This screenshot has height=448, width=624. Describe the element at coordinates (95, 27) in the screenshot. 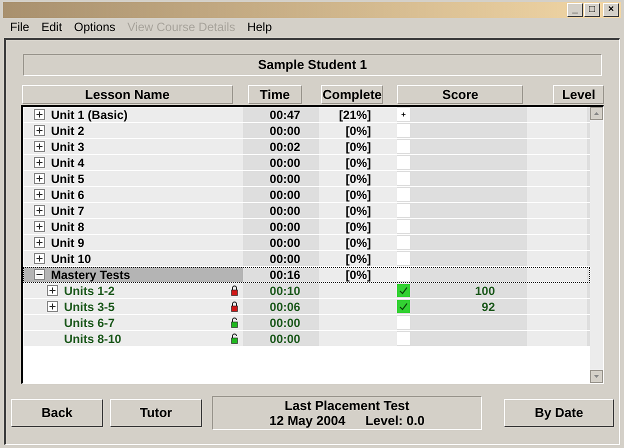

I see `menu-item: Options` at that location.